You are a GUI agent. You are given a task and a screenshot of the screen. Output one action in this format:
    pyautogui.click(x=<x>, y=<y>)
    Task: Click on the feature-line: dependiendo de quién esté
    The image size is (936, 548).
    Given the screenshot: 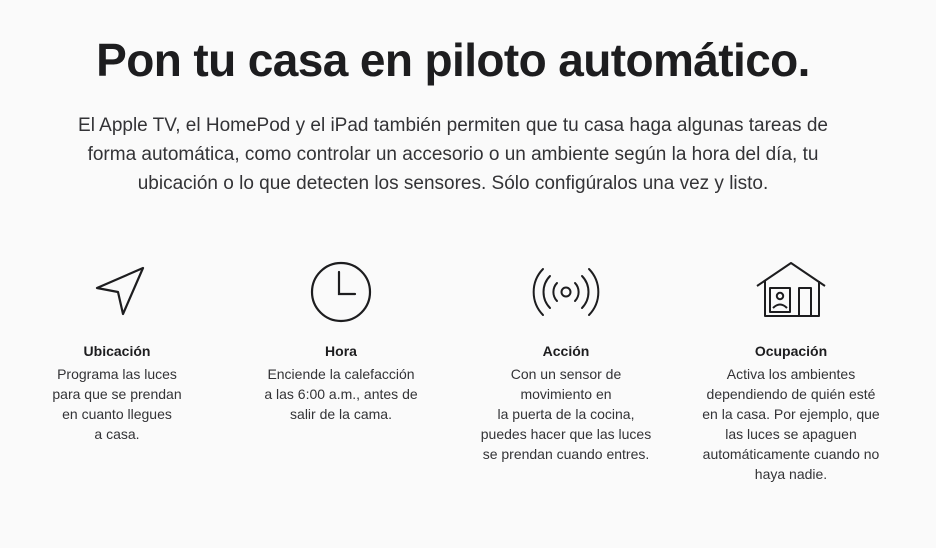 What is the action you would take?
    pyautogui.click(x=791, y=394)
    